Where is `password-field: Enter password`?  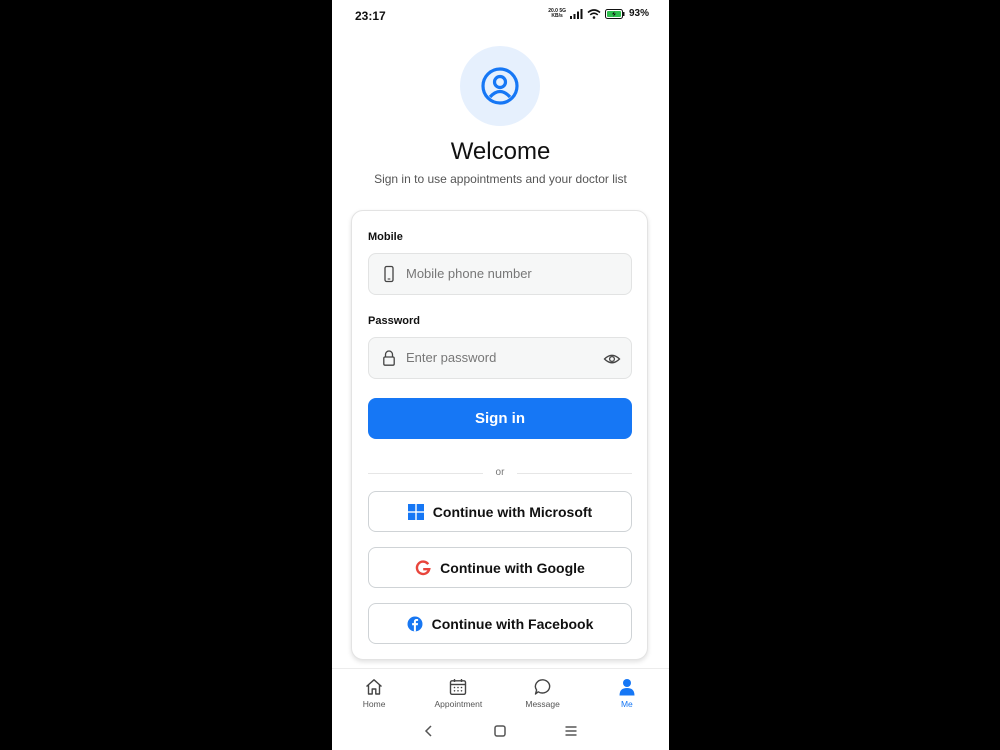 password-field: Enter password is located at coordinates (500, 358).